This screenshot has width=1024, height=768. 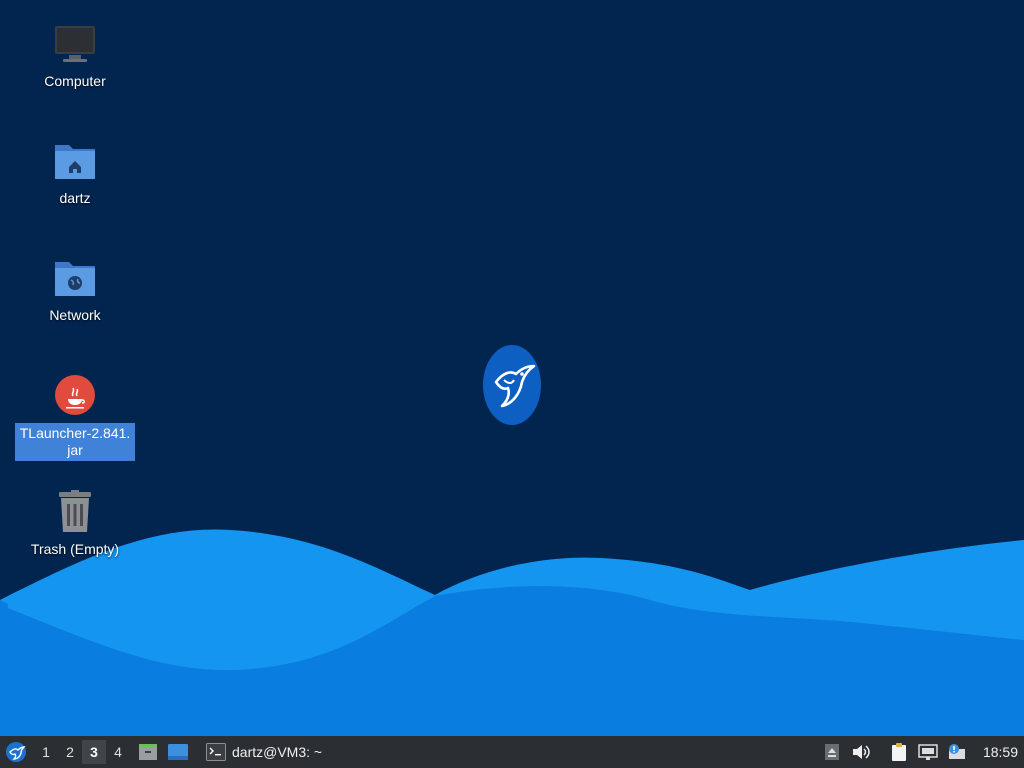 I want to click on show-desktop-button, so click(x=178, y=752).